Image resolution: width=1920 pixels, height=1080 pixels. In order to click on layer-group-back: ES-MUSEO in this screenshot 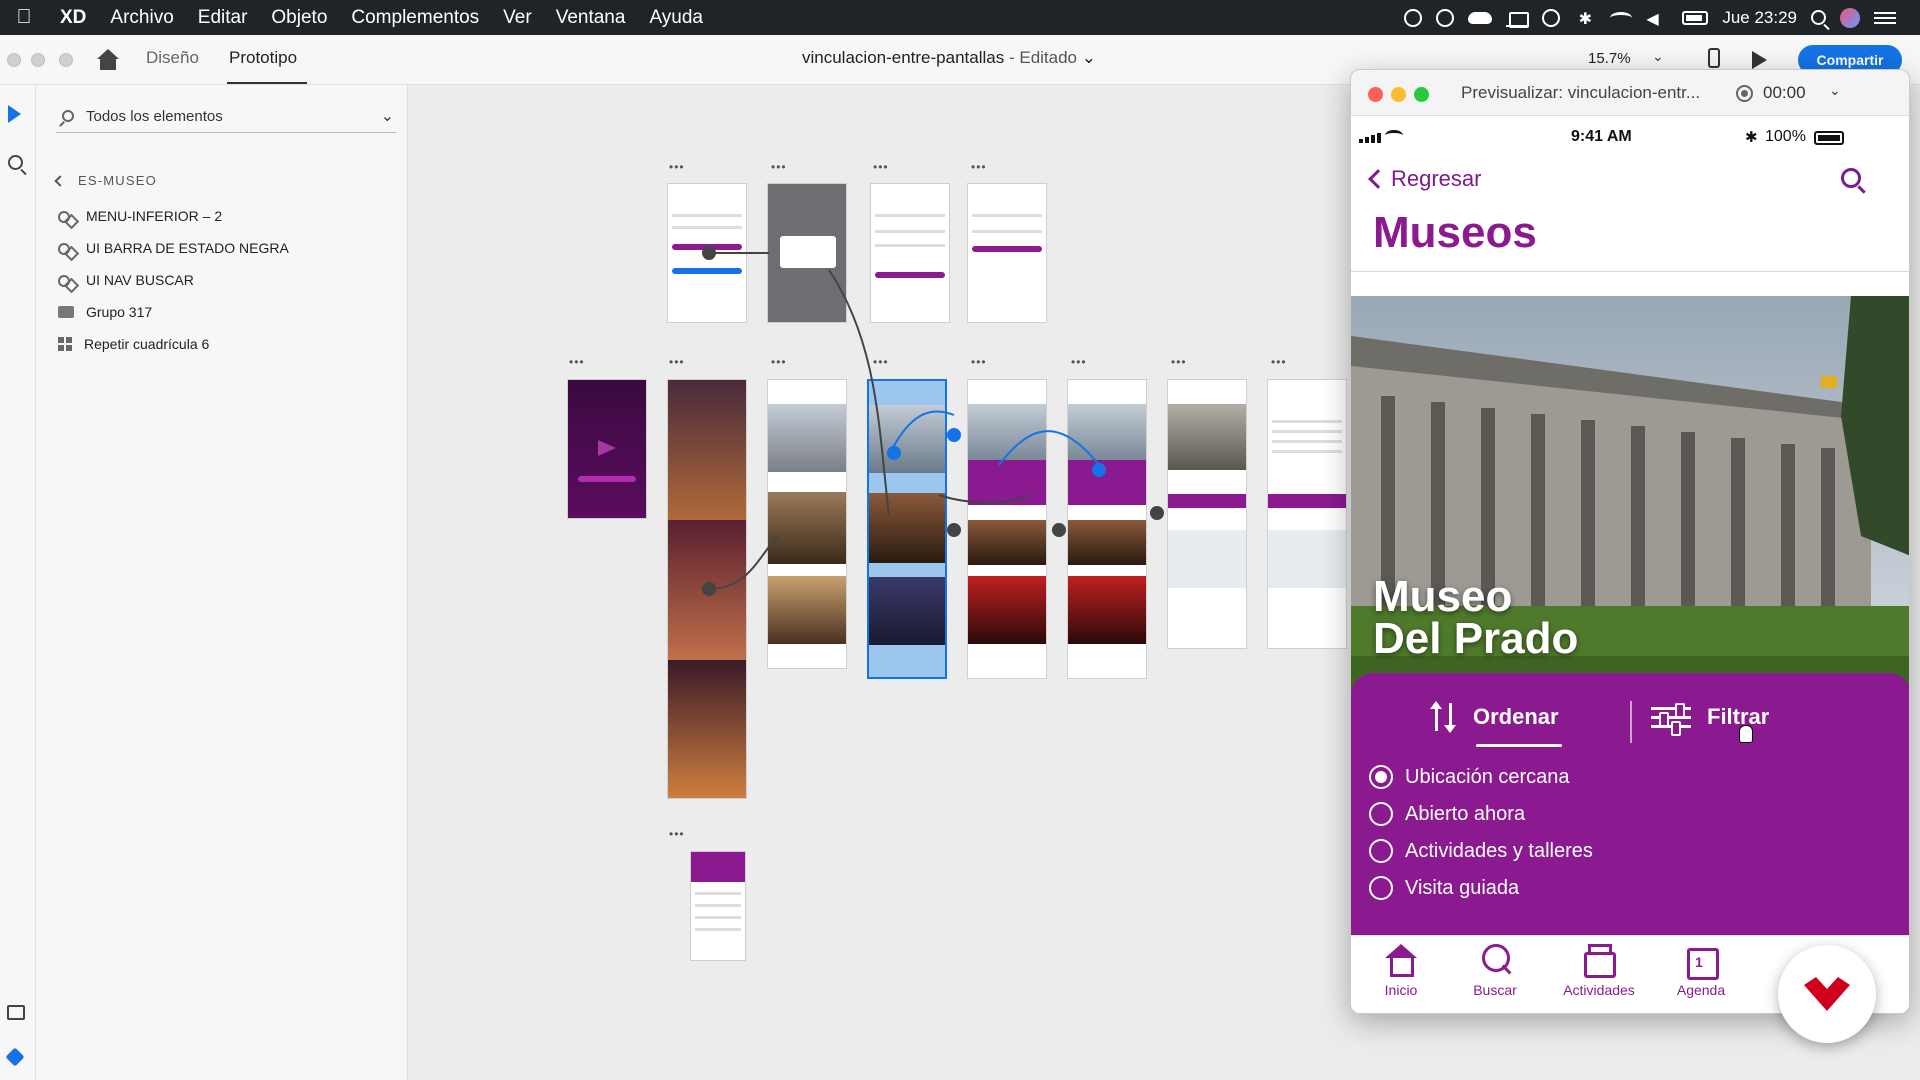, I will do `click(105, 180)`.